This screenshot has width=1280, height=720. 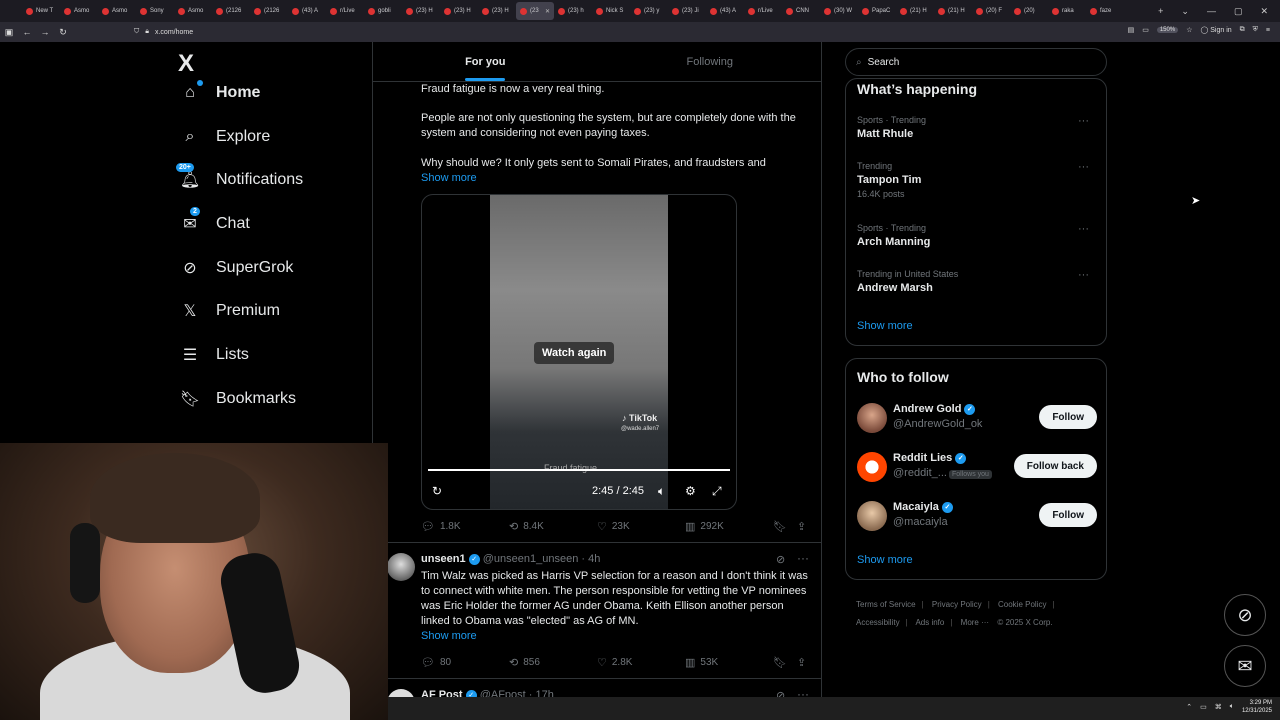 I want to click on browser-tab: (23) H, so click(x=497, y=11).